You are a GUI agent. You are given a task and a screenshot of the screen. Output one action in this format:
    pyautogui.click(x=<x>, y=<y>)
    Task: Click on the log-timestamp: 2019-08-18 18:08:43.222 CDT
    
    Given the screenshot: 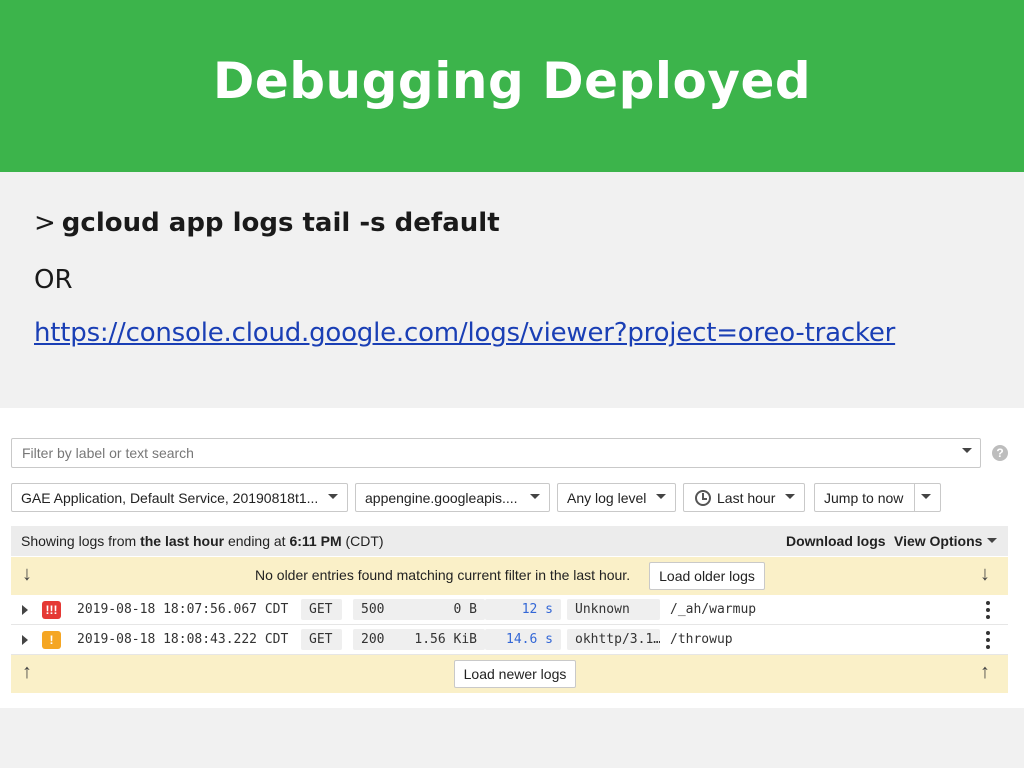 What is the action you would take?
    pyautogui.click(x=183, y=639)
    